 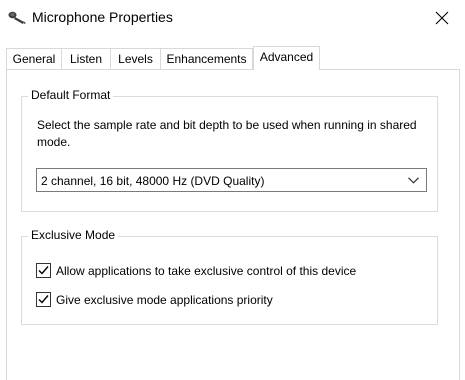 I want to click on tab-general: General, so click(x=33, y=58).